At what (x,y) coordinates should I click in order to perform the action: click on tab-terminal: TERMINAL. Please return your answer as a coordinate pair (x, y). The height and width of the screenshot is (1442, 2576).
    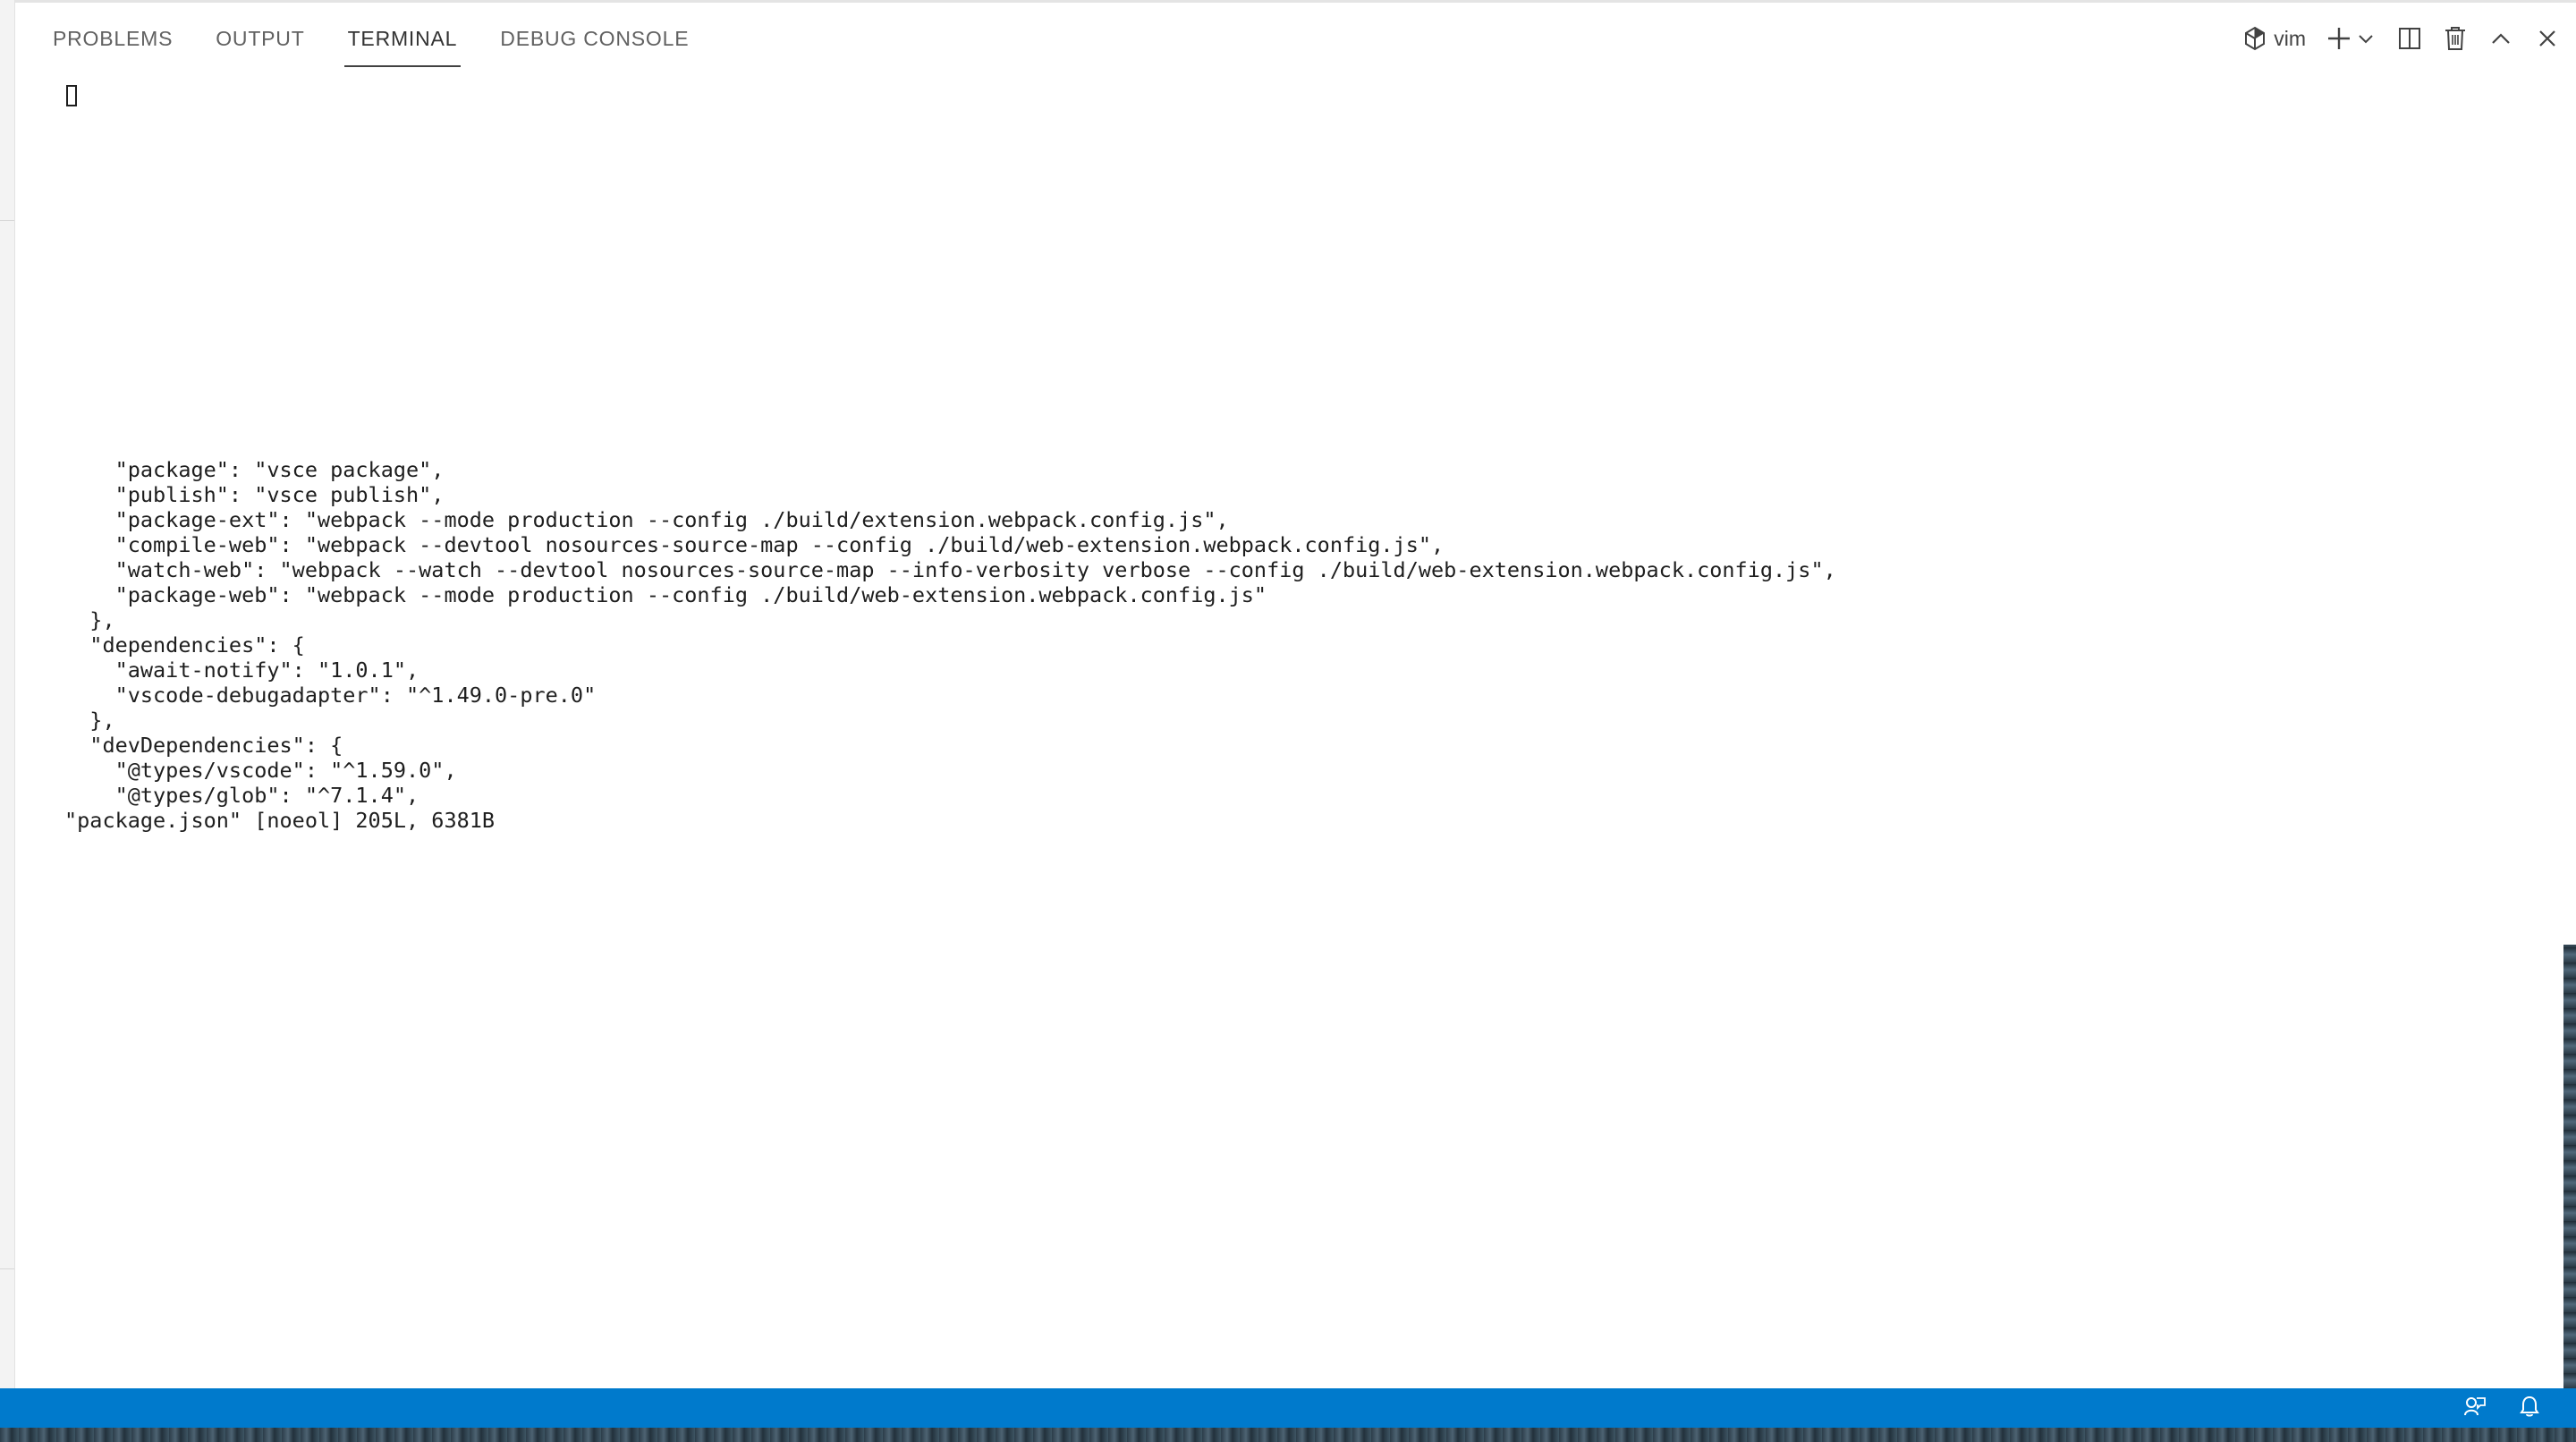
    Looking at the image, I should click on (402, 38).